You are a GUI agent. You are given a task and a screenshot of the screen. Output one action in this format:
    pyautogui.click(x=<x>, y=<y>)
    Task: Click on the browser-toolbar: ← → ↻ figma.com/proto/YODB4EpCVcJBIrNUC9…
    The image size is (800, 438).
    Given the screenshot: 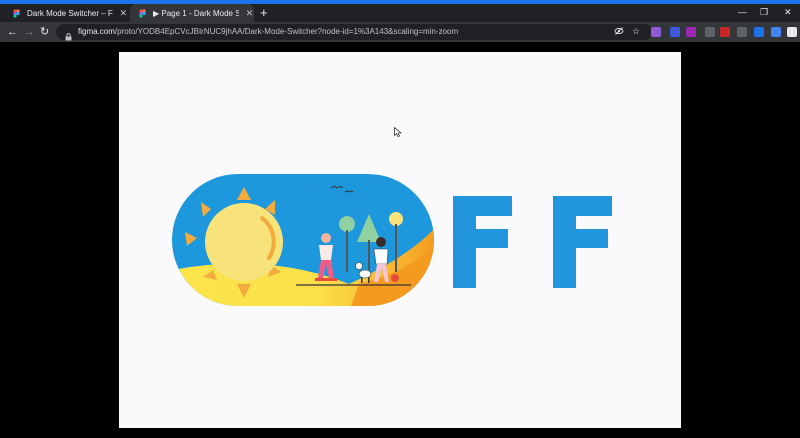 What is the action you would take?
    pyautogui.click(x=400, y=32)
    